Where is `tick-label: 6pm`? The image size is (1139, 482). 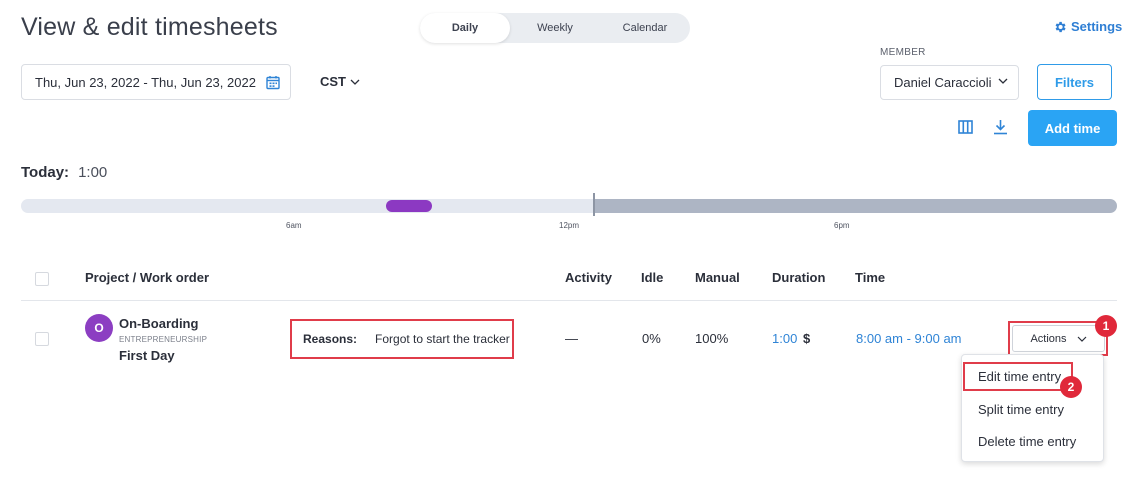
tick-label: 6pm is located at coordinates (842, 225).